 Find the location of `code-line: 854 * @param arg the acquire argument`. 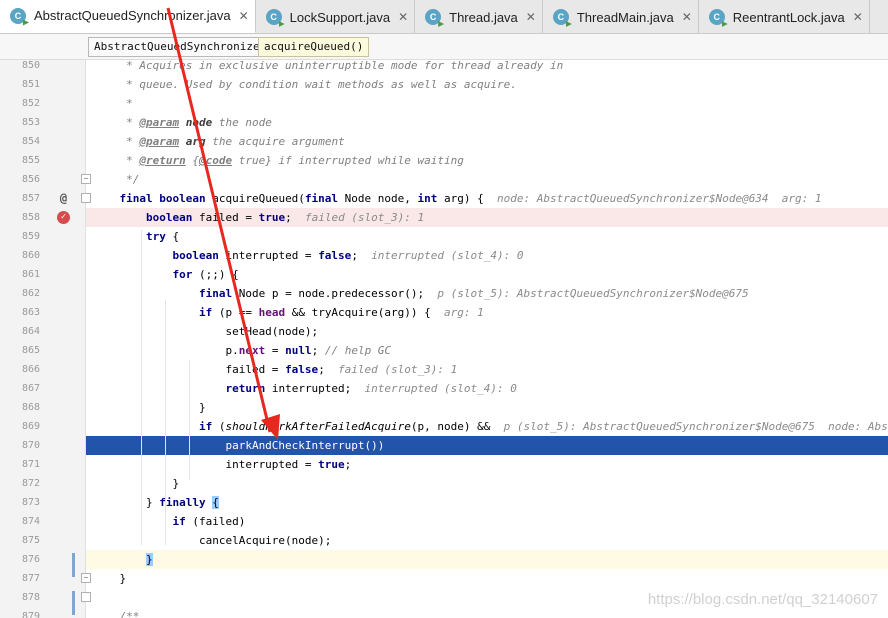

code-line: 854 * @param arg the acquire argument is located at coordinates (444, 141).